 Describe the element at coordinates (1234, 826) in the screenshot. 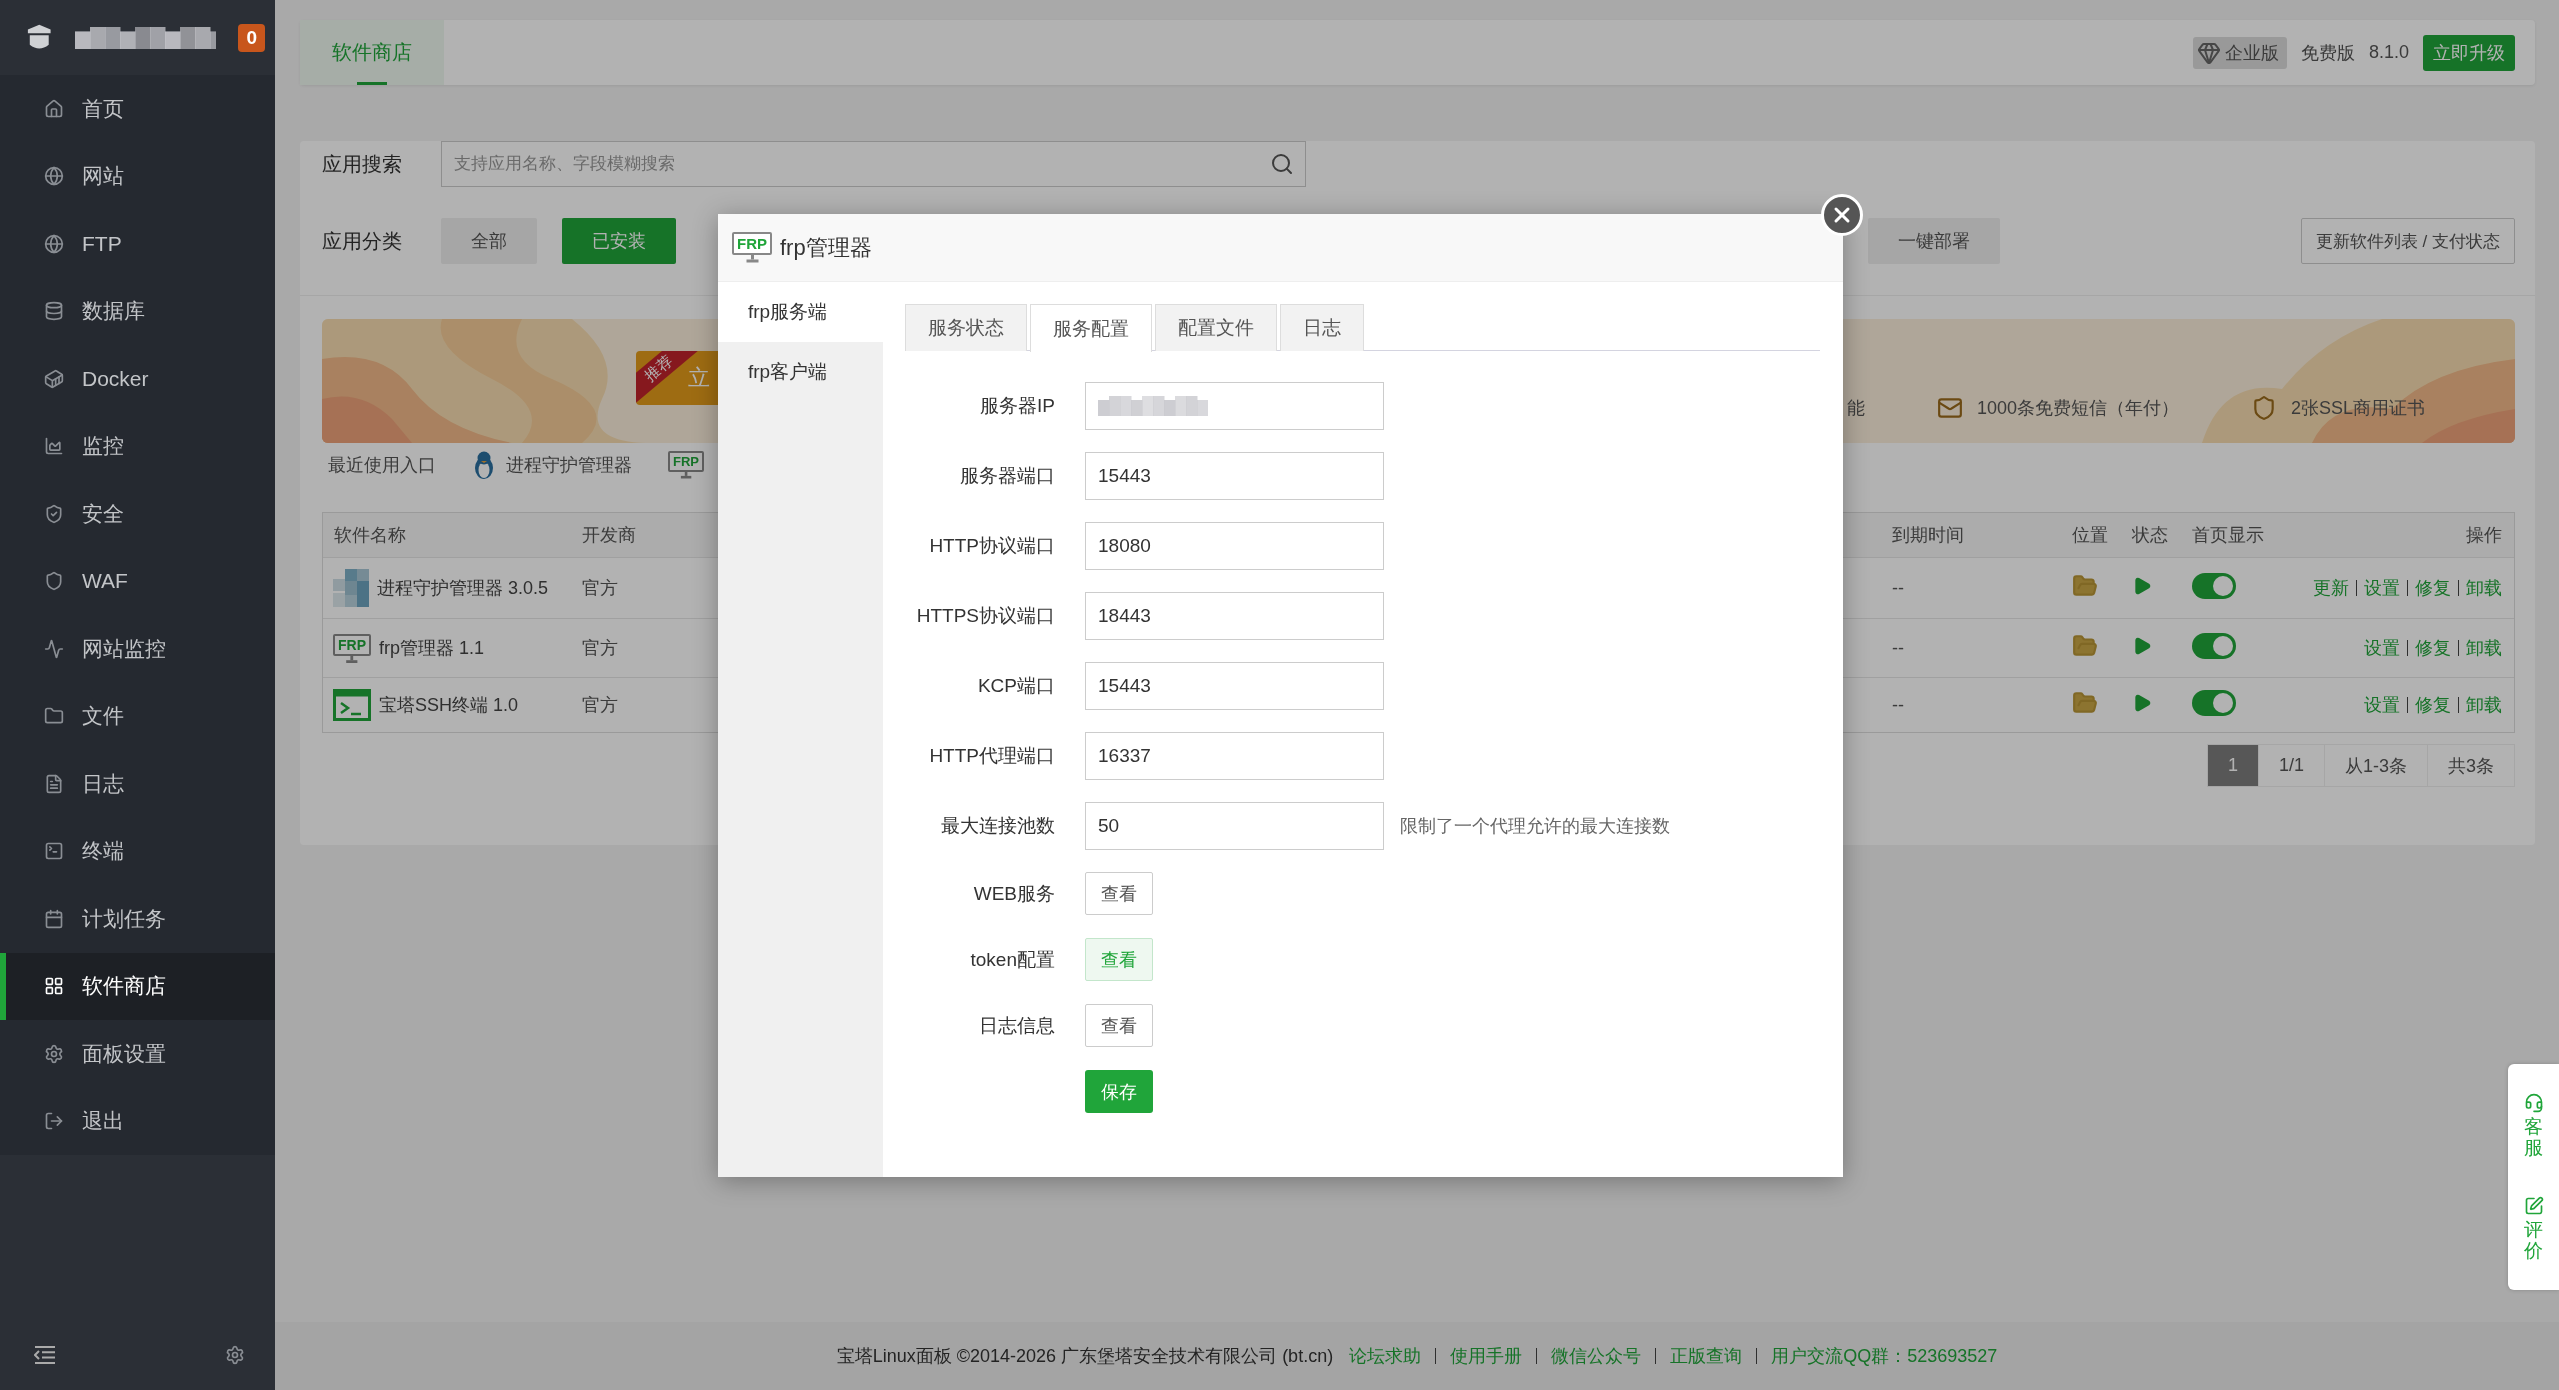

I see `input-field: 50` at that location.